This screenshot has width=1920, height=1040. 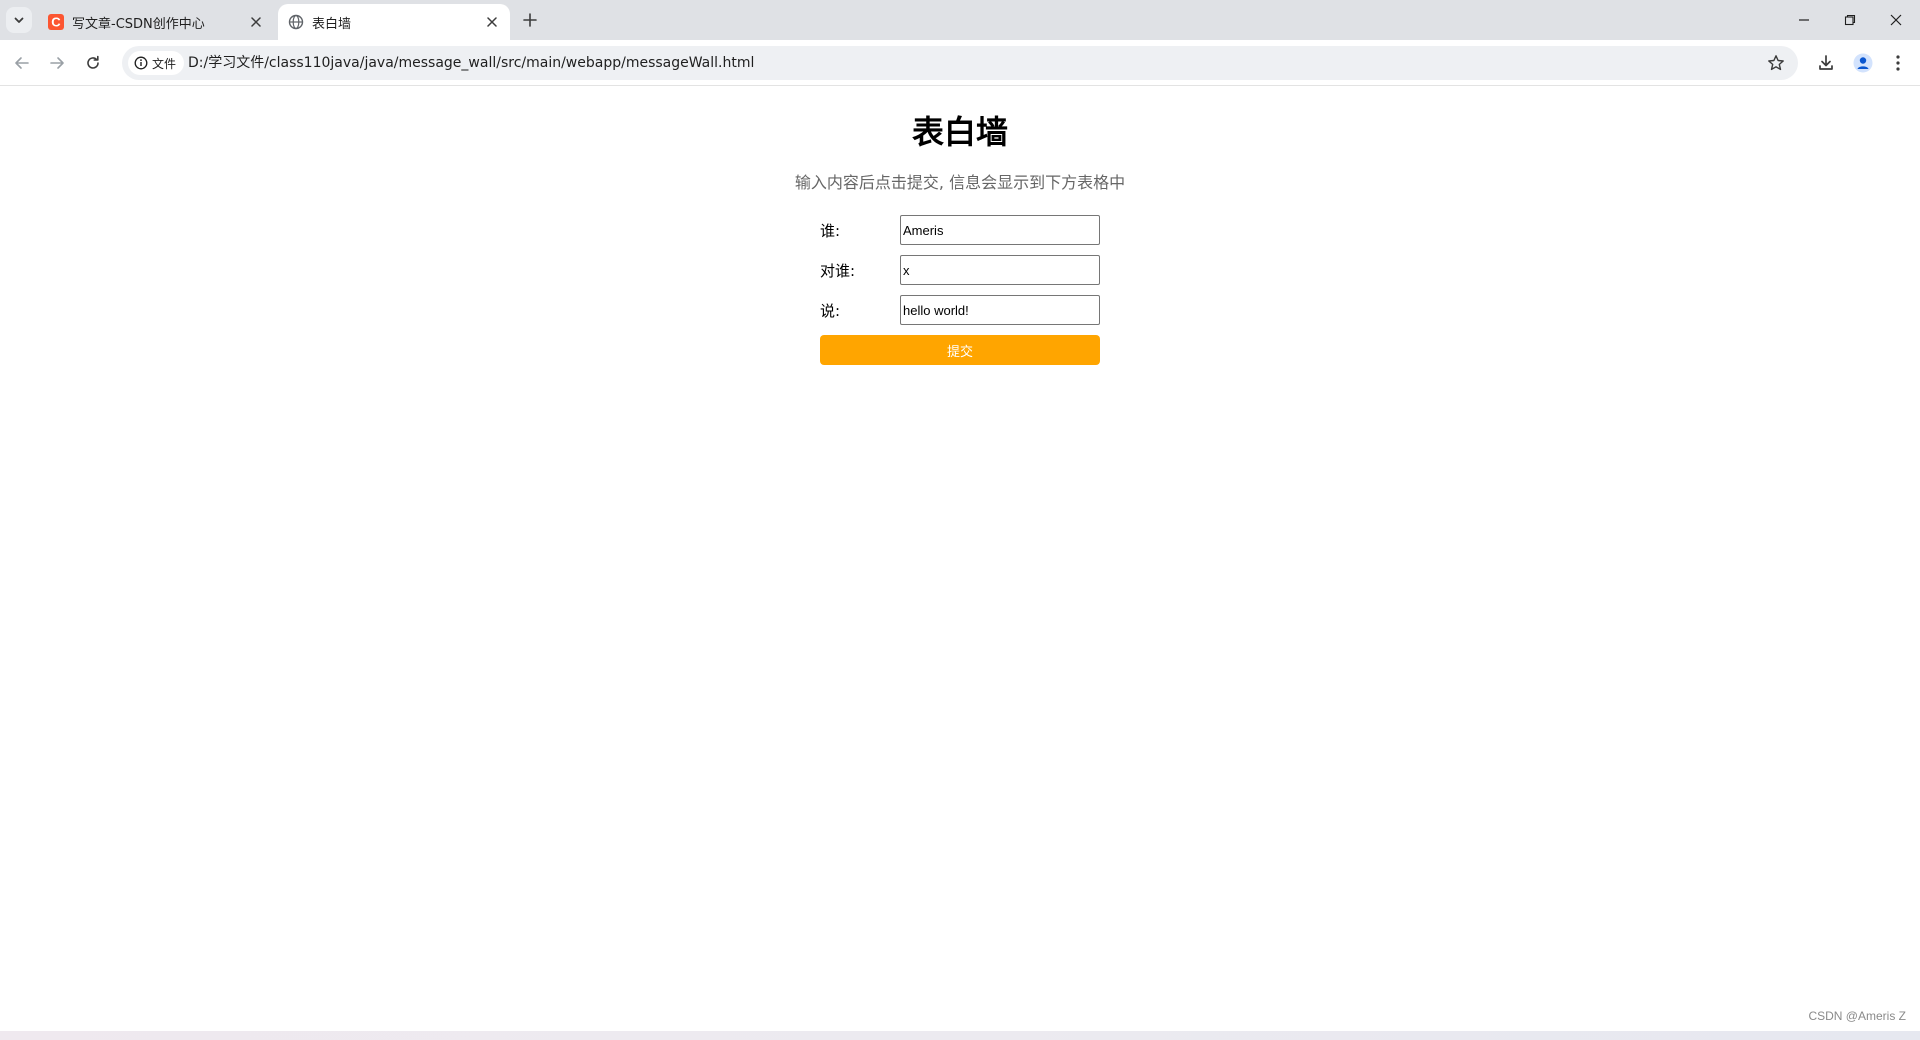 I want to click on download-icon, so click(x=1826, y=62).